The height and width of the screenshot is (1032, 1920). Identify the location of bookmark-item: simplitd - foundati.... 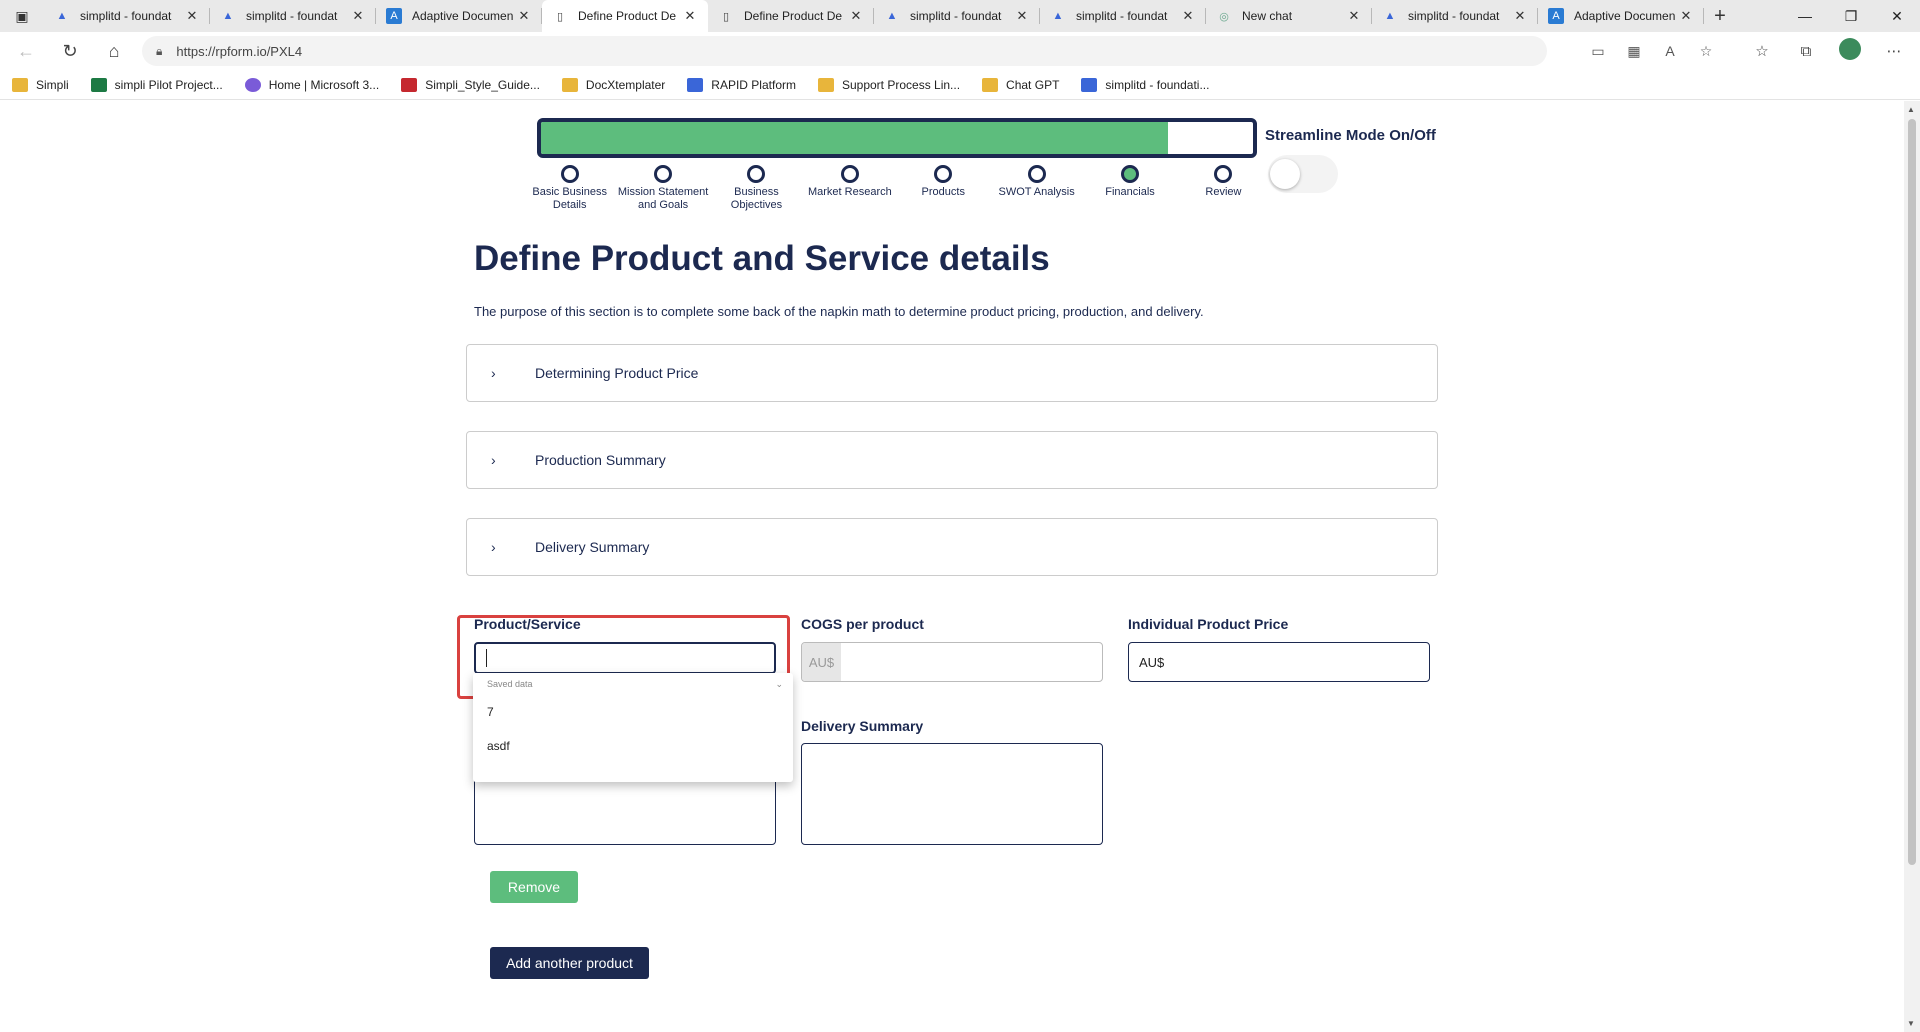
(1145, 84).